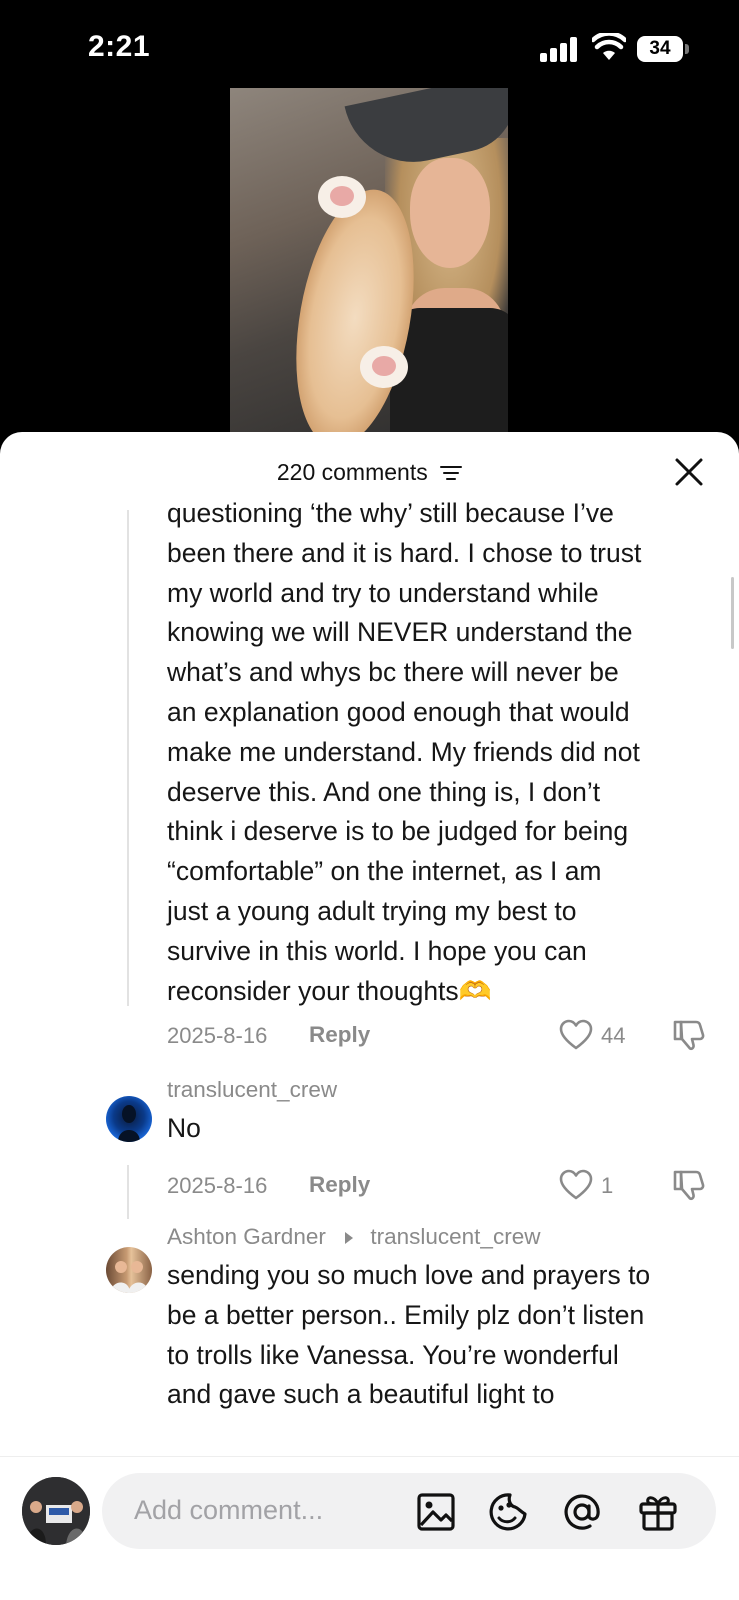 Image resolution: width=739 pixels, height=1600 pixels. Describe the element at coordinates (184, 1128) in the screenshot. I see `comment-text: No` at that location.